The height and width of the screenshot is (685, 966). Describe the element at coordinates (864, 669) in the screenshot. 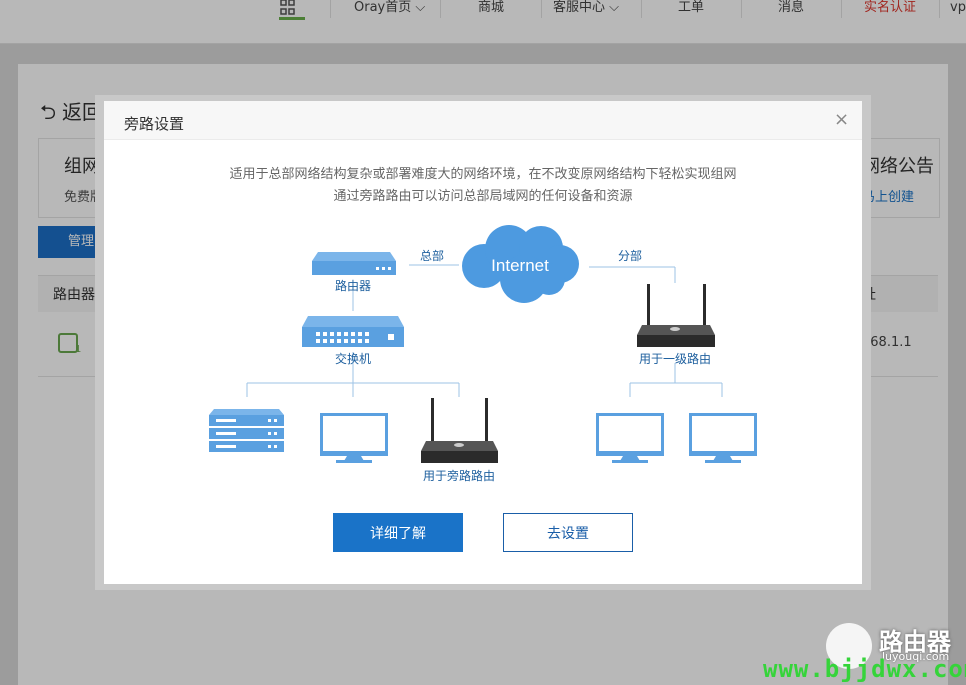

I see `watermark-url: www.bjjdwx.com` at that location.